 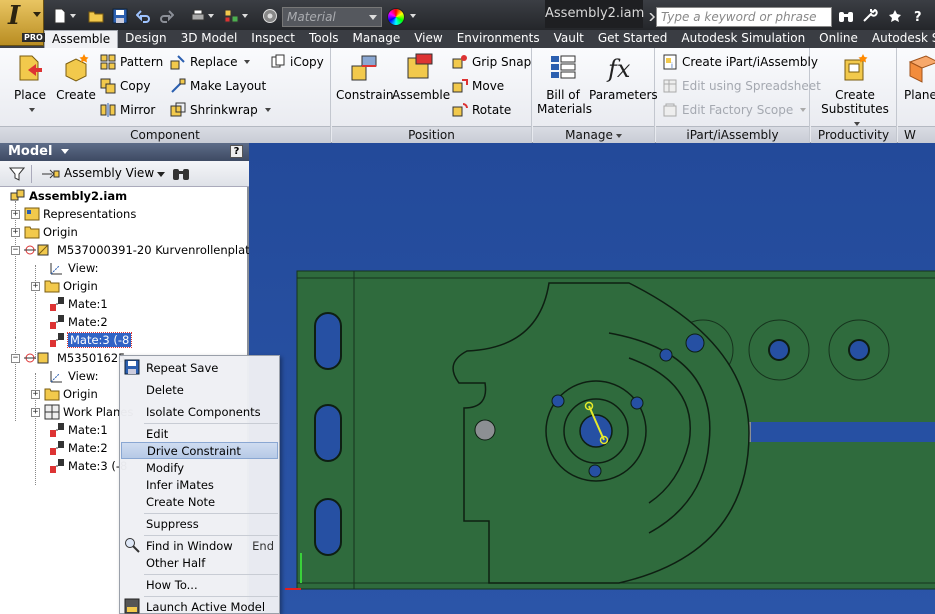 I want to click on appearance-icon, so click(x=270, y=16).